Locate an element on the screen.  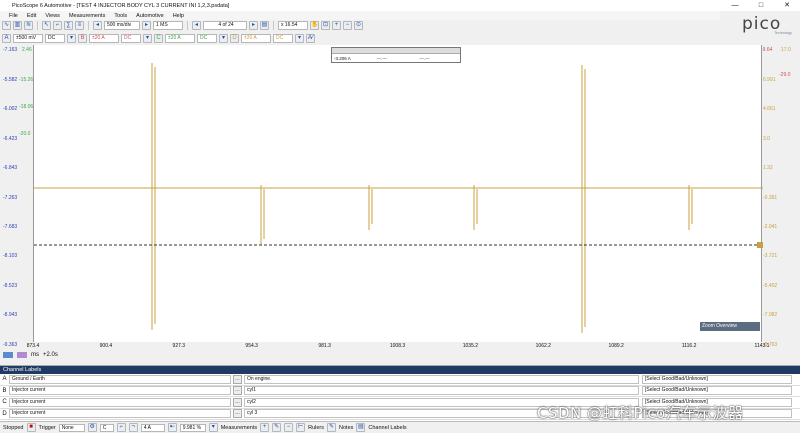
trigger-options-icon: ⚙ is located at coordinates (92, 427).